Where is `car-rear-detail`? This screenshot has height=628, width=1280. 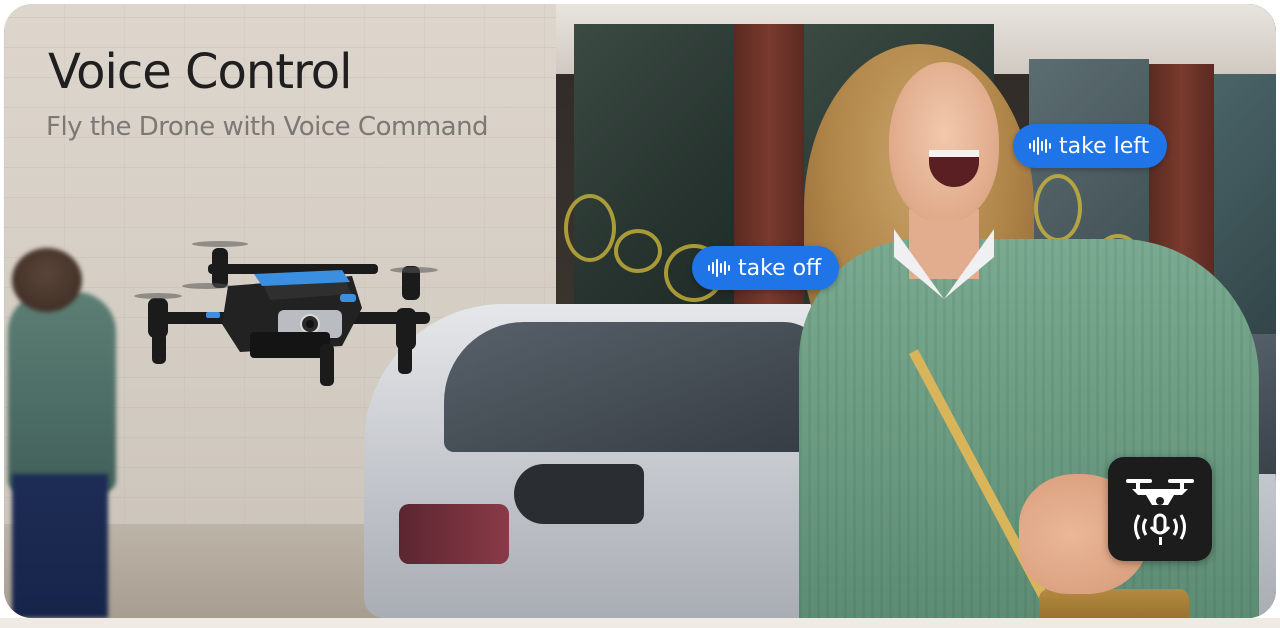
car-rear-detail is located at coordinates (579, 494).